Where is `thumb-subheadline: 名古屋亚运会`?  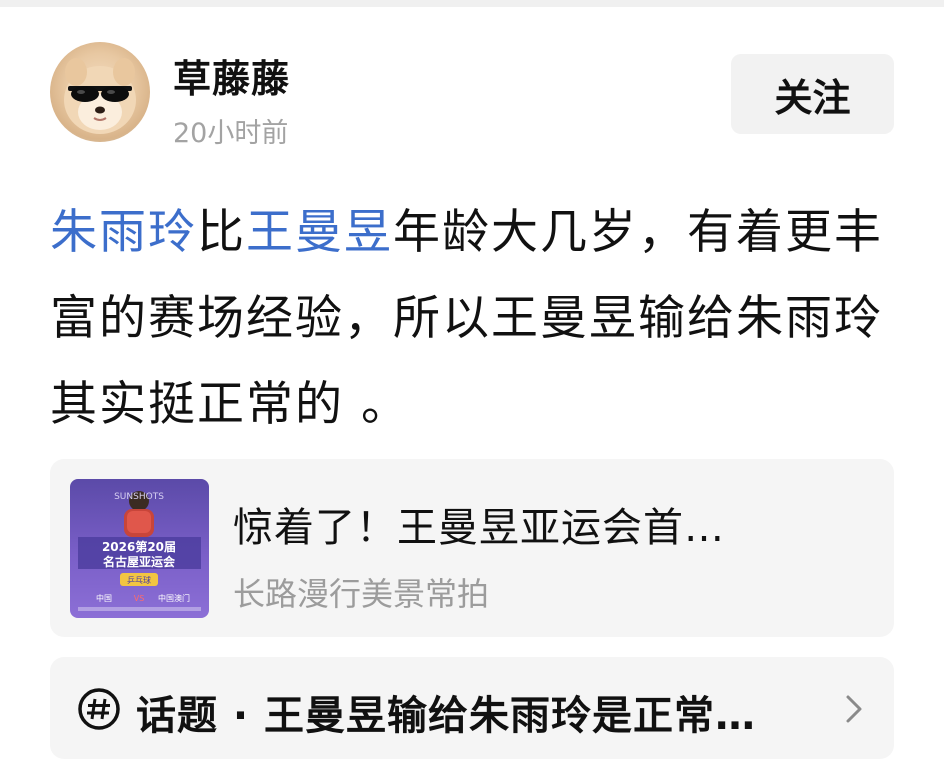
thumb-subheadline: 名古屋亚运会 is located at coordinates (139, 561).